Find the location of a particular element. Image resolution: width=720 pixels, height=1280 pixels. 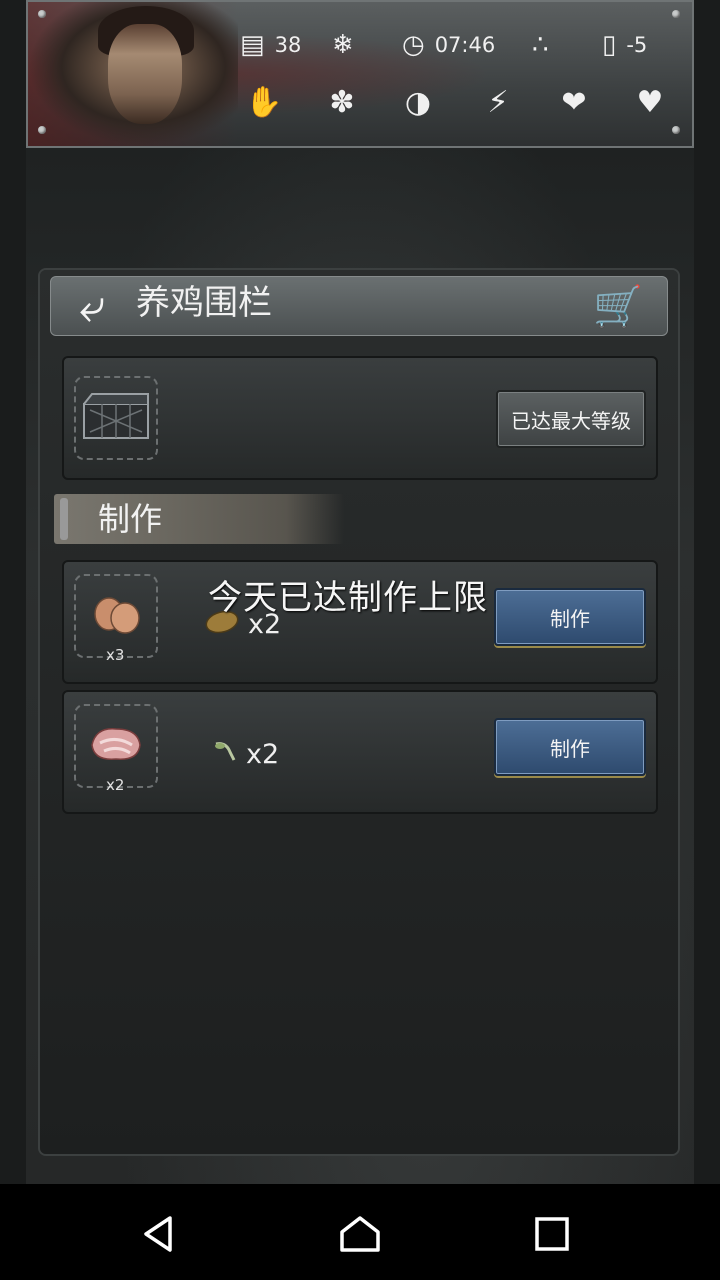

clock-icon: ◷ is located at coordinates (413, 45).